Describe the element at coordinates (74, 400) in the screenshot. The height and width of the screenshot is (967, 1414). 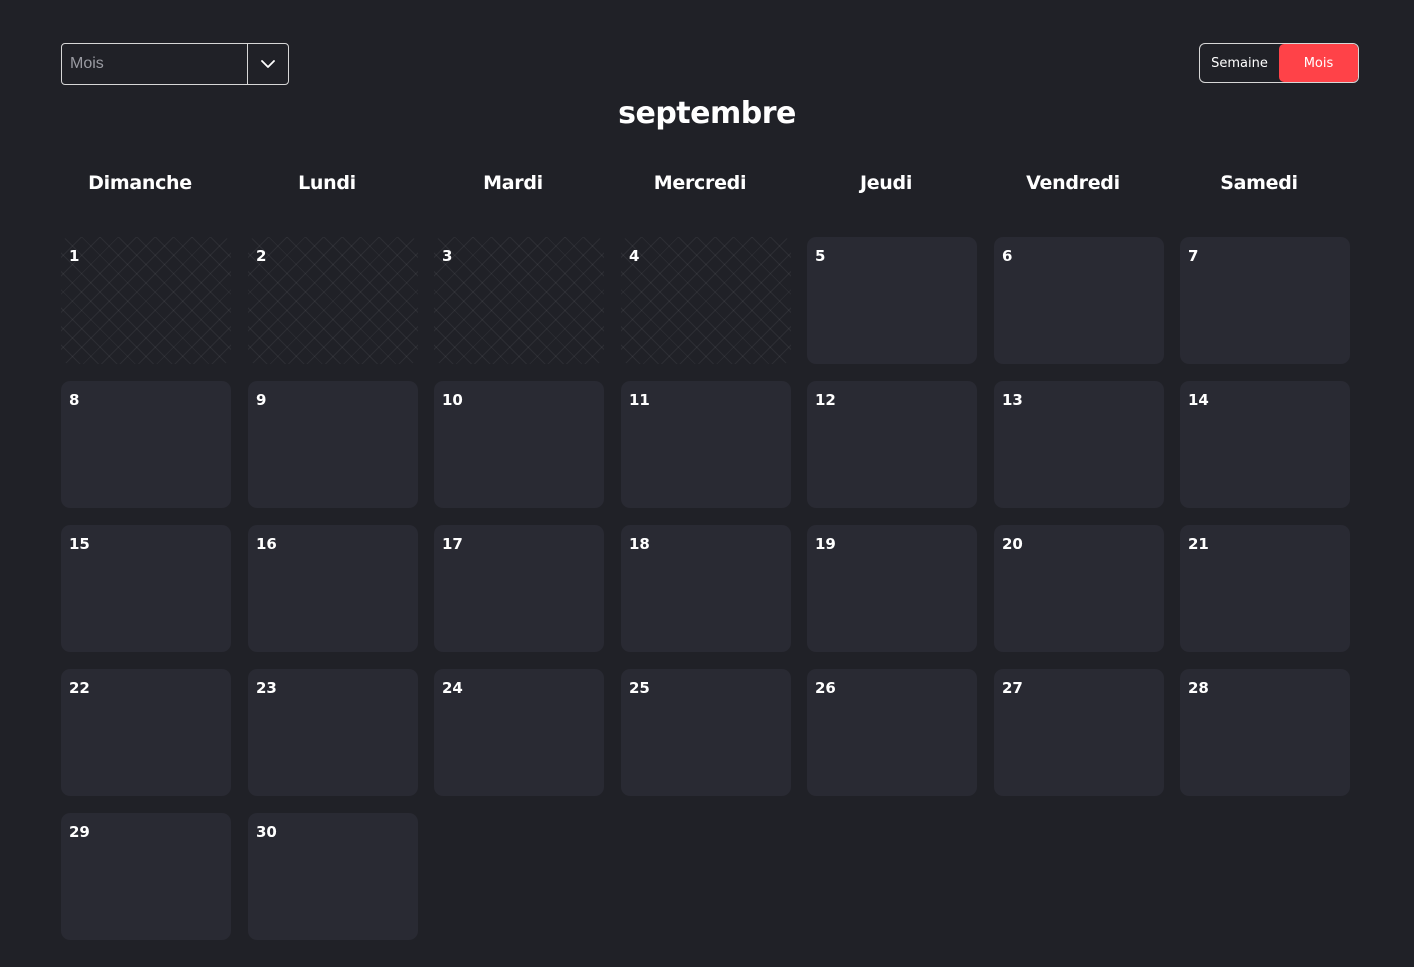
I see `day-number: 8` at that location.